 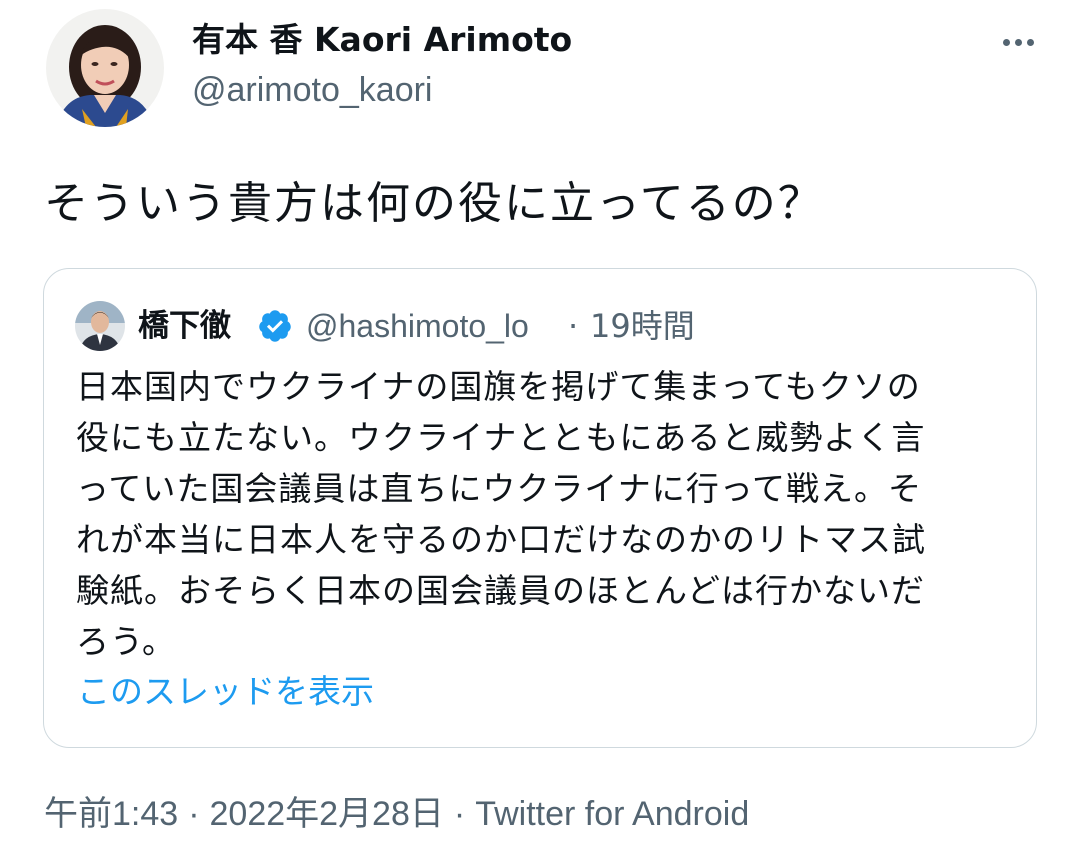 What do you see at coordinates (498, 386) in the screenshot?
I see `quoted-text-line: 日本国内でウクライナの国旗を掲げて集まってもクソの` at bounding box center [498, 386].